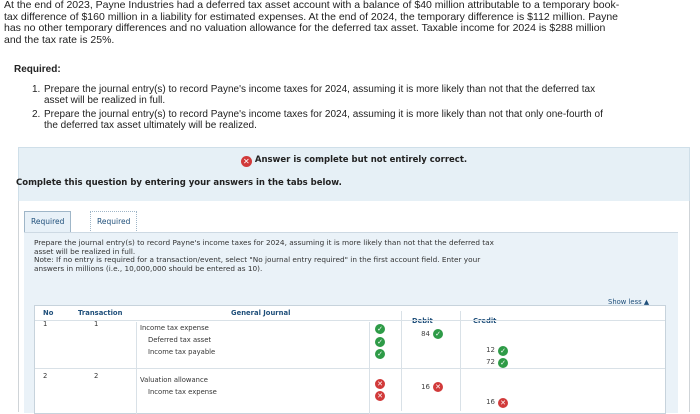  What do you see at coordinates (100, 313) in the screenshot?
I see `col-header-transaction: Transaction` at bounding box center [100, 313].